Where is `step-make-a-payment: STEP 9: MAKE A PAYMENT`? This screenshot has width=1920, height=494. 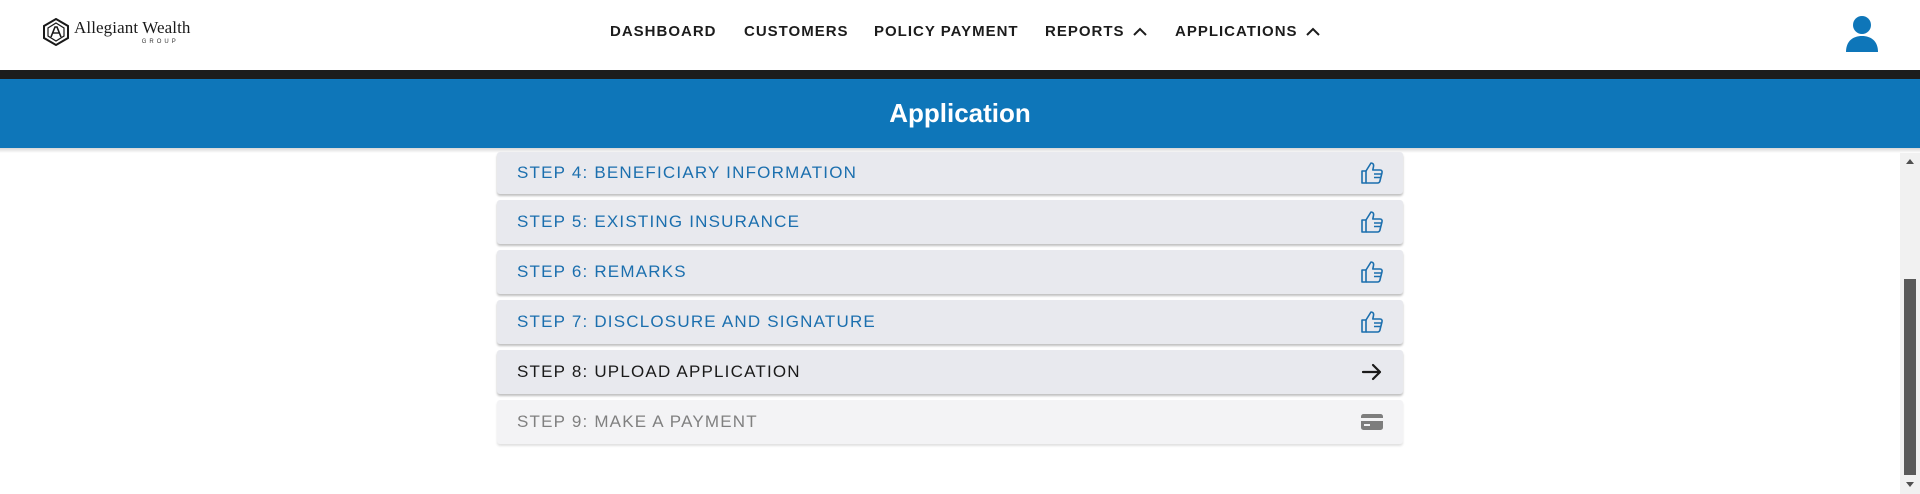
step-make-a-payment: STEP 9: MAKE A PAYMENT is located at coordinates (950, 422).